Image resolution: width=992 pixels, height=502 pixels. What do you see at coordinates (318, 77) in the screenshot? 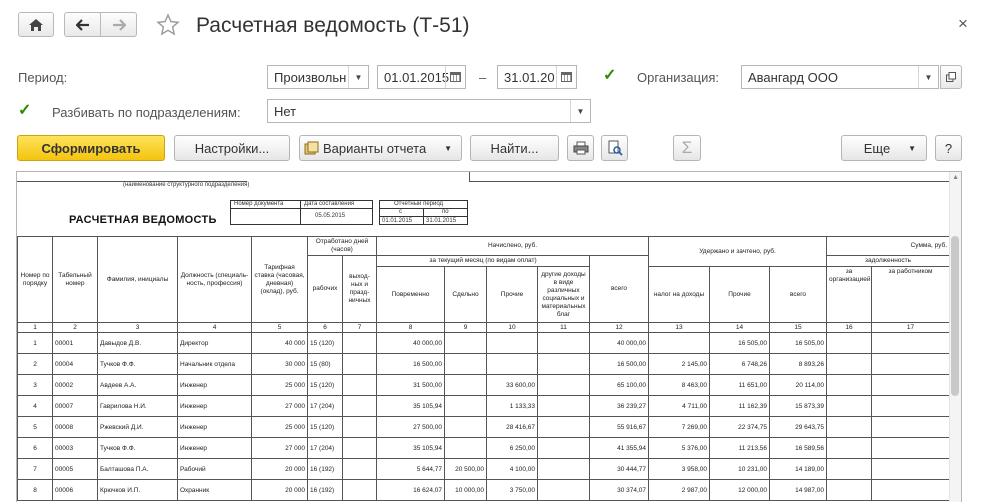
I see `period-mode-select: Произвольн ▼` at bounding box center [318, 77].